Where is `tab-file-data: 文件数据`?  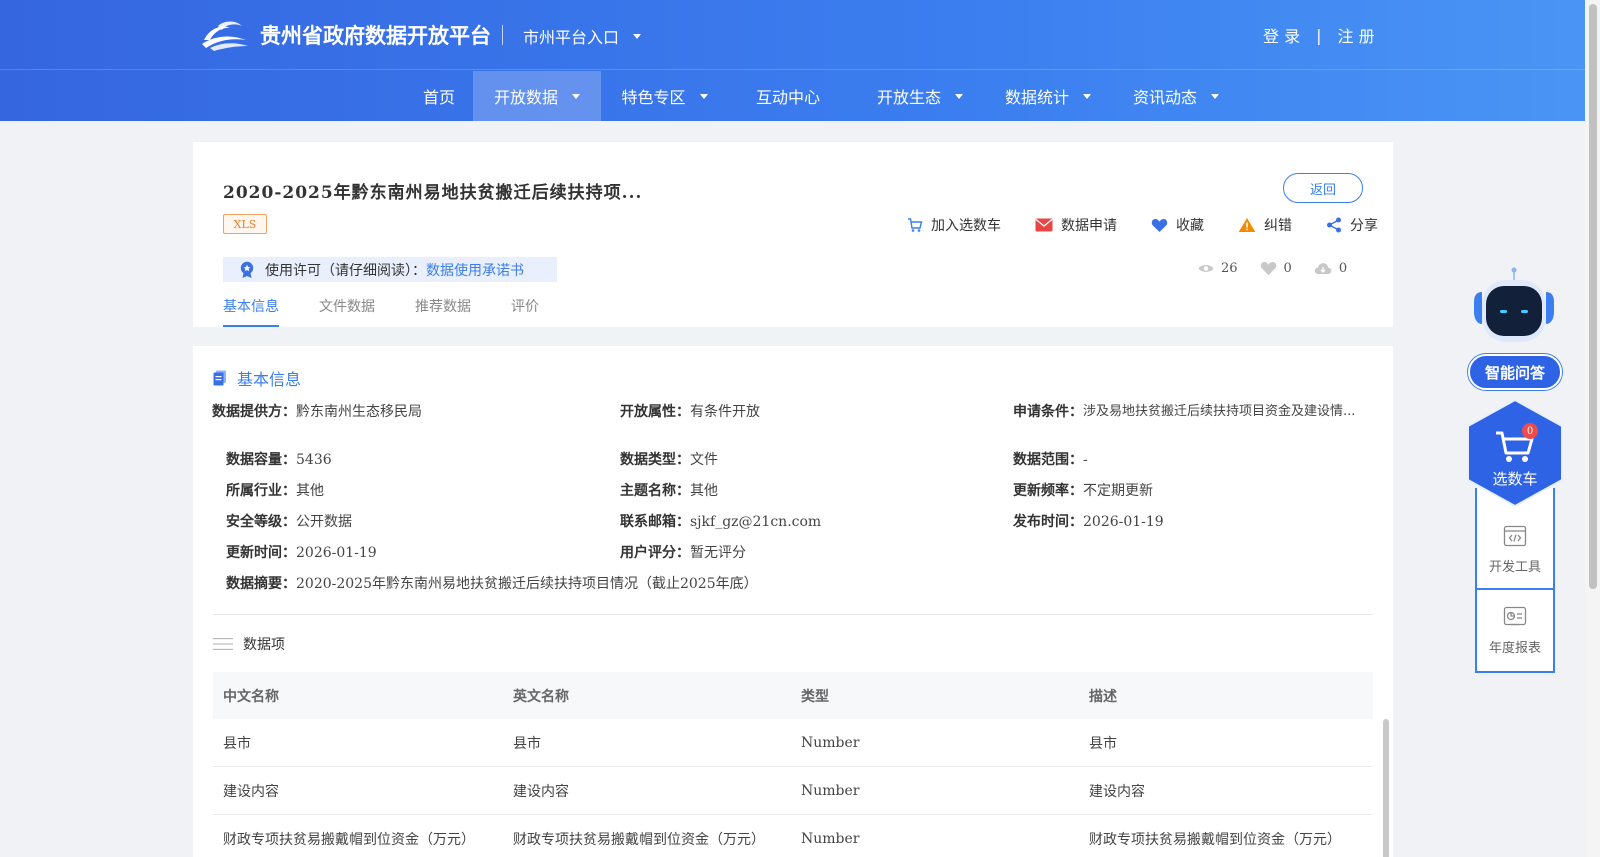
tab-file-data: 文件数据 is located at coordinates (347, 311).